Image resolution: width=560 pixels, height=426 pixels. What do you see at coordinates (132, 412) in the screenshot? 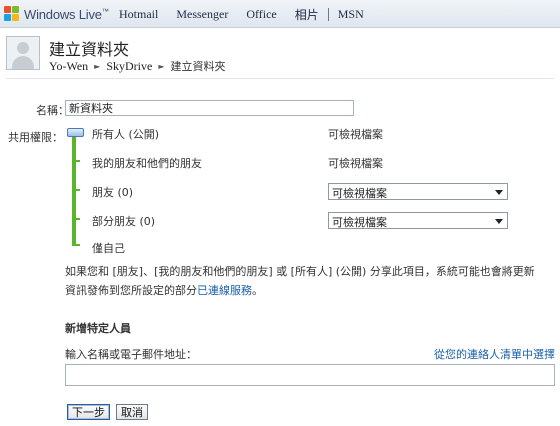
I see `cancel-button: 取消` at bounding box center [132, 412].